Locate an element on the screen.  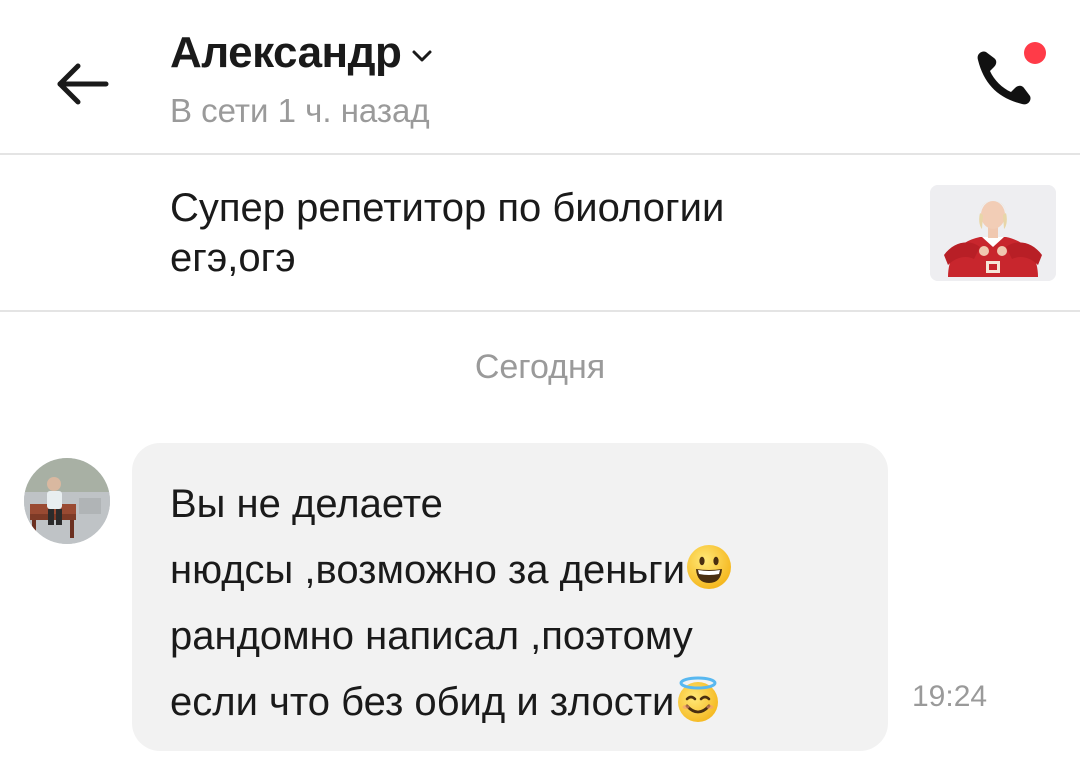
message-line: нюдсы ,возможно за деньги is located at coordinates (511, 570).